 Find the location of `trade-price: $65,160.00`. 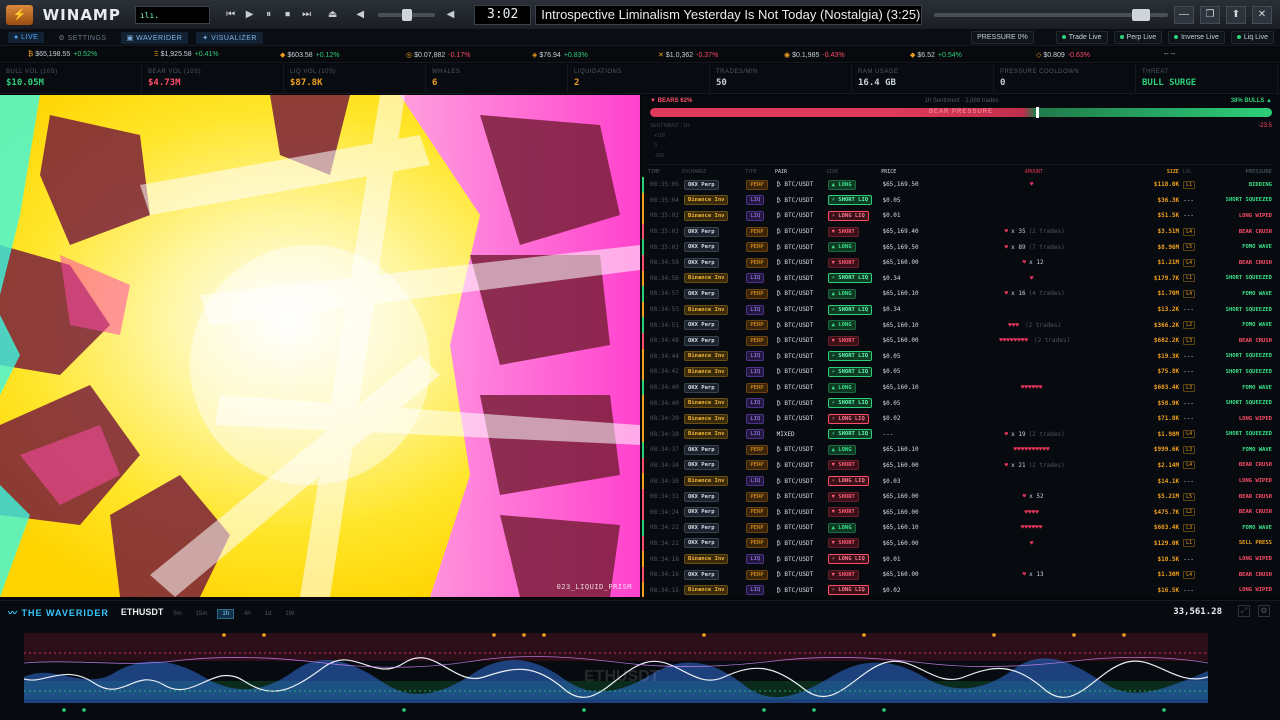

trade-price: $65,160.00 is located at coordinates (900, 575).